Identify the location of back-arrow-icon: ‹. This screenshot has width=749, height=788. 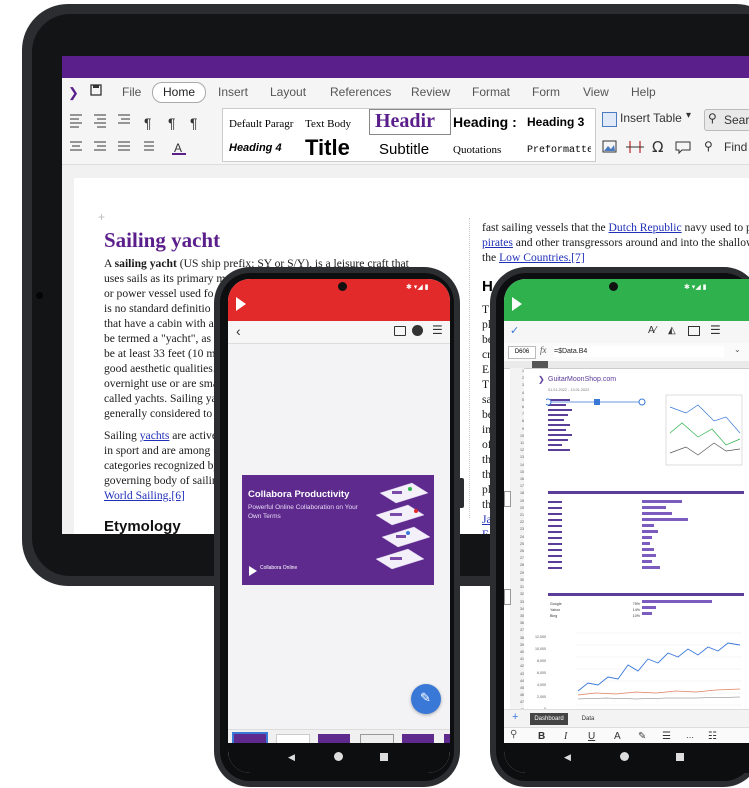
(238, 331).